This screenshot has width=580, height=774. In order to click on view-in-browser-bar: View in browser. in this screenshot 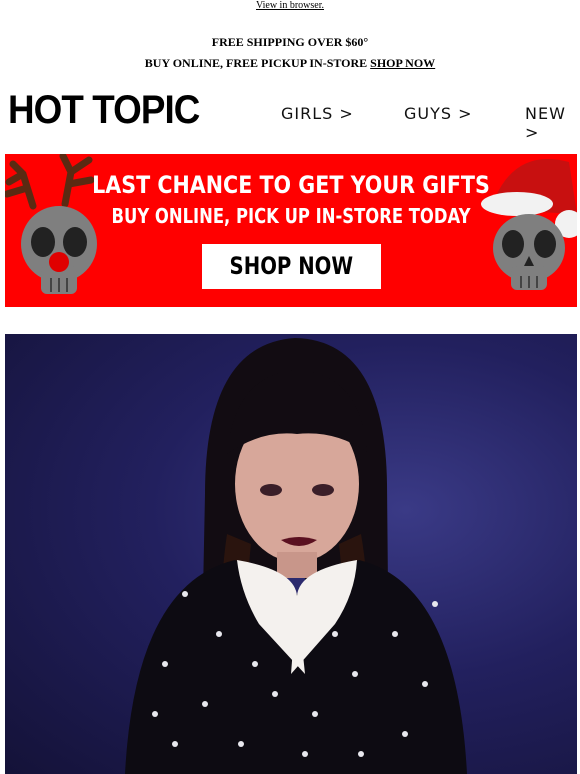, I will do `click(290, 7)`.